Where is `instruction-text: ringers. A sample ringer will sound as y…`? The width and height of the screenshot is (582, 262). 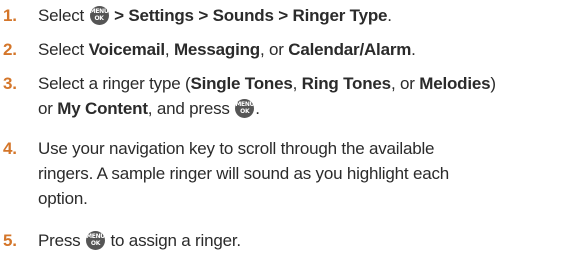 instruction-text: ringers. A sample ringer will sound as y… is located at coordinates (244, 173).